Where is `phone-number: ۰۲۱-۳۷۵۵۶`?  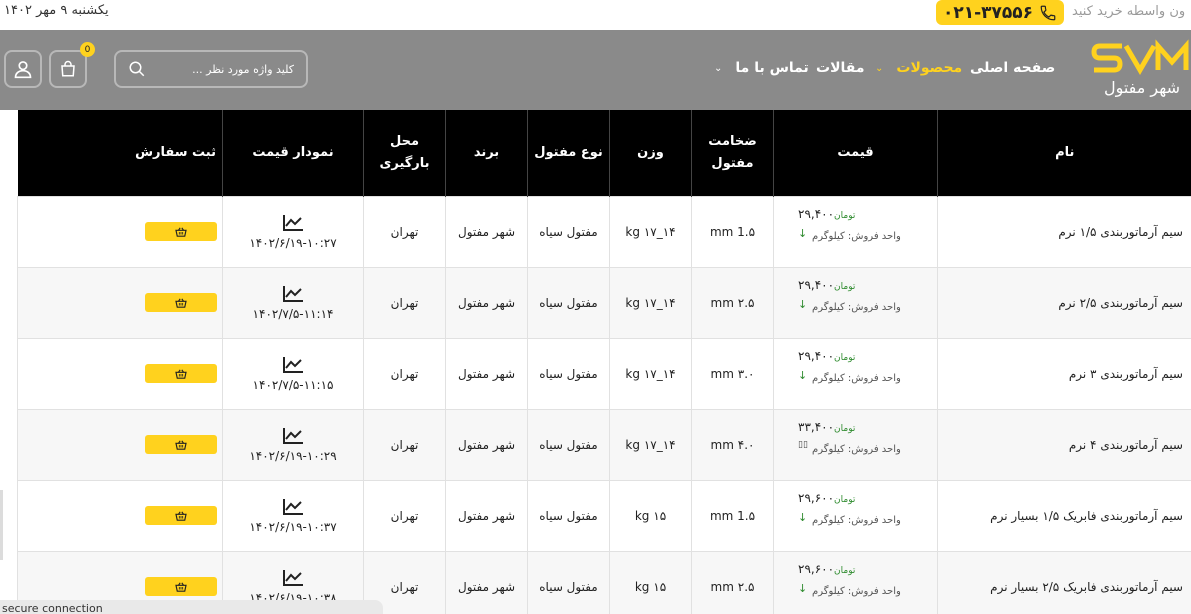 phone-number: ۰۲۱-۳۷۵۵۶ is located at coordinates (988, 12).